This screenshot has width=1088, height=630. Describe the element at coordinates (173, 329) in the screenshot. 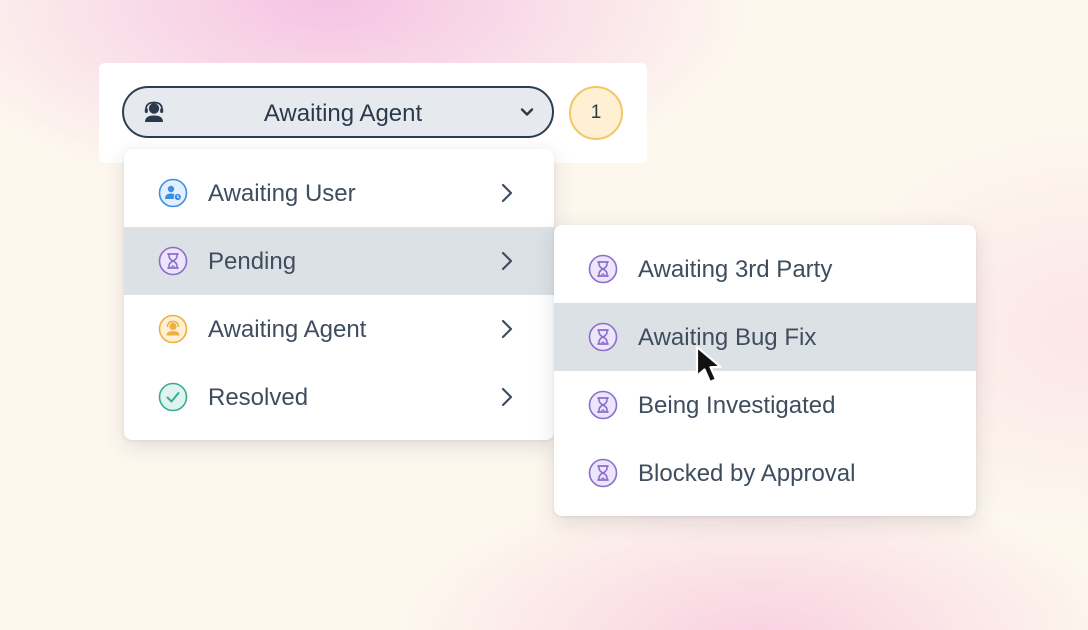

I see `agent-icon` at that location.